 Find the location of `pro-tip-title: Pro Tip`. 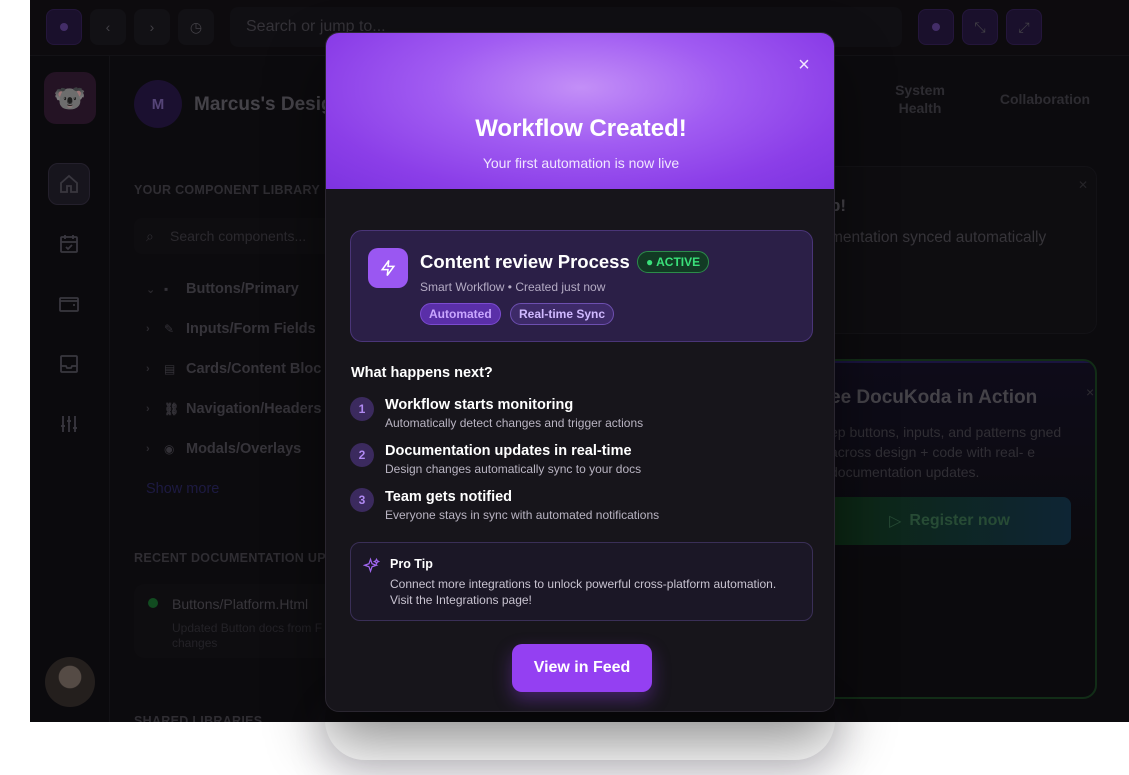

pro-tip-title: Pro Tip is located at coordinates (411, 564).